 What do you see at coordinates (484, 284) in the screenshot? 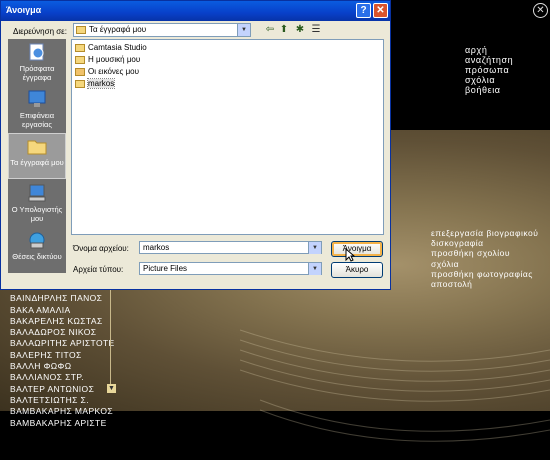
I see `menu-item-send: αποστολή` at bounding box center [484, 284].